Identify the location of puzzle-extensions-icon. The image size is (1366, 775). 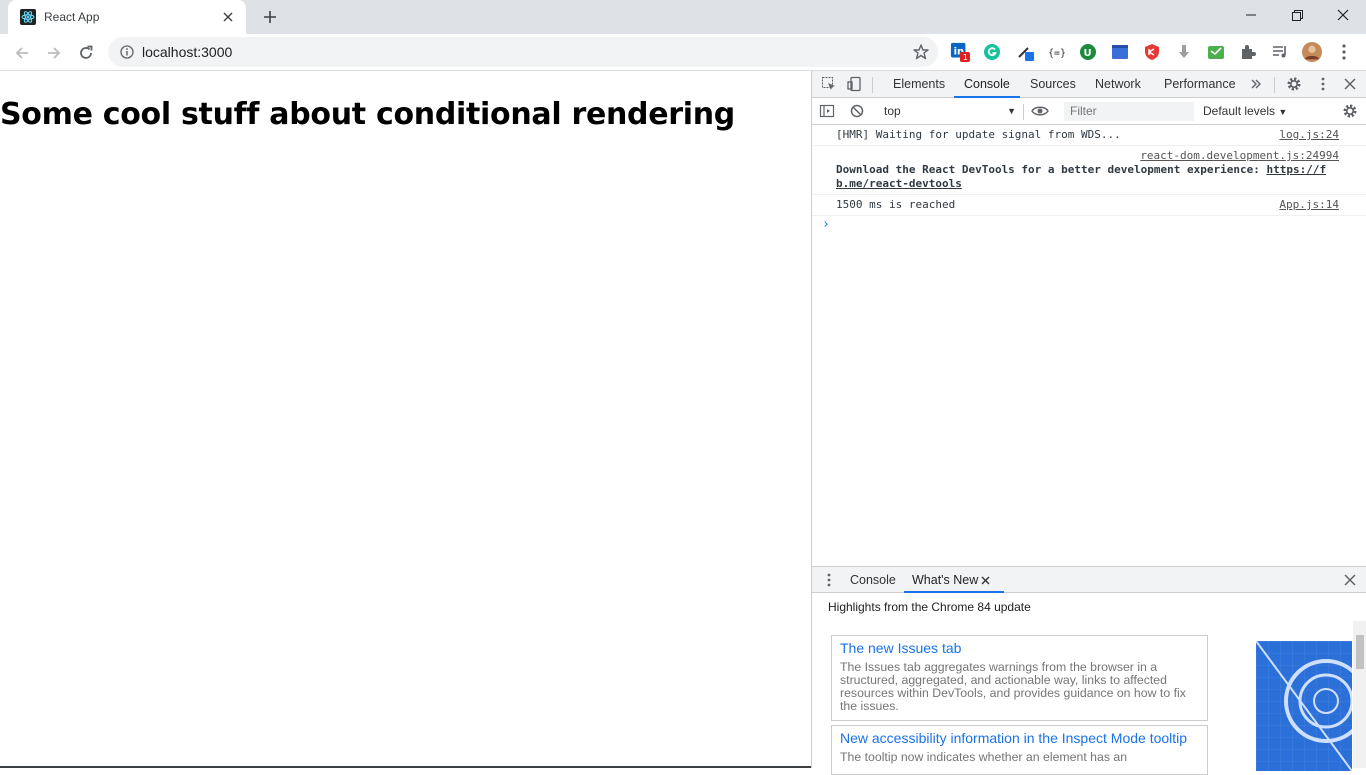
(1248, 52).